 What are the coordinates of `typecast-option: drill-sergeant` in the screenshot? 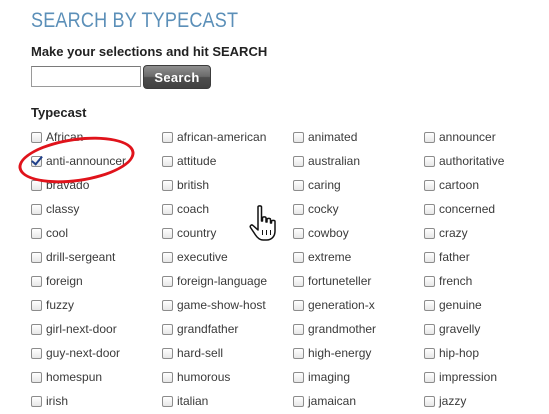 It's located at (96, 257).